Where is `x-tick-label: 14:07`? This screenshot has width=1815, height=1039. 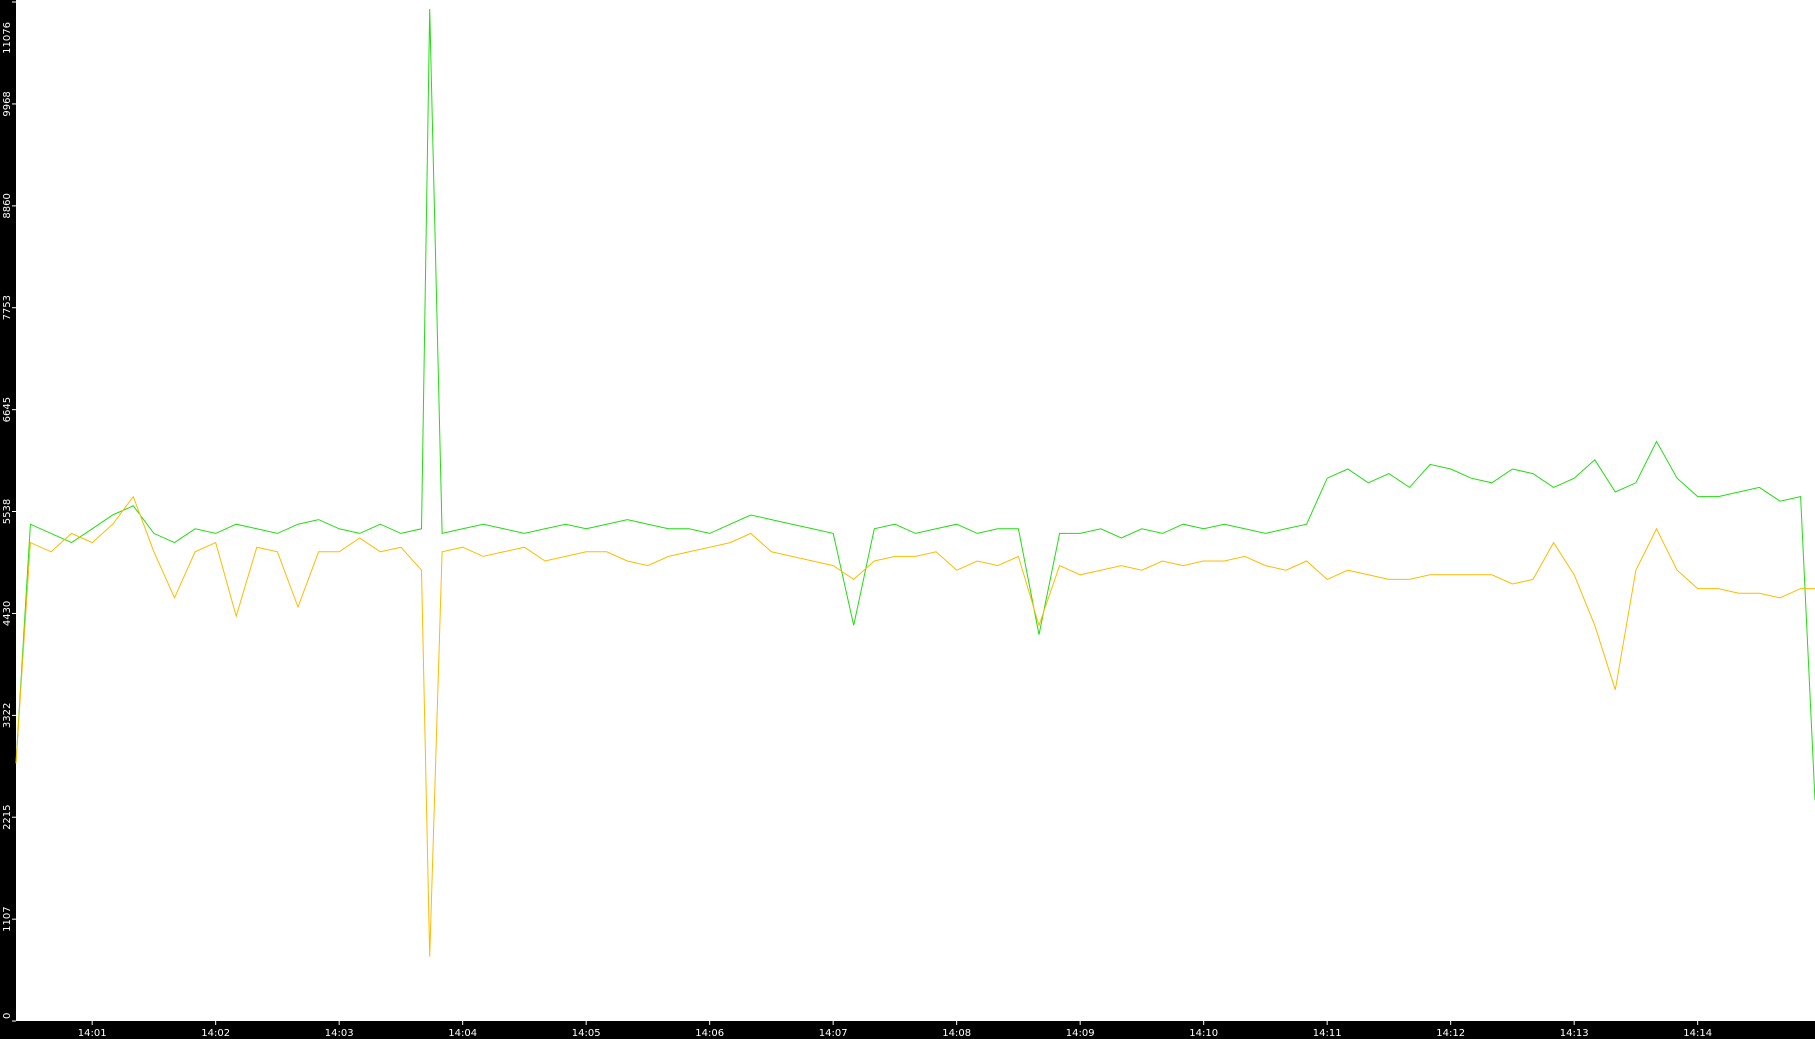 x-tick-label: 14:07 is located at coordinates (833, 1033).